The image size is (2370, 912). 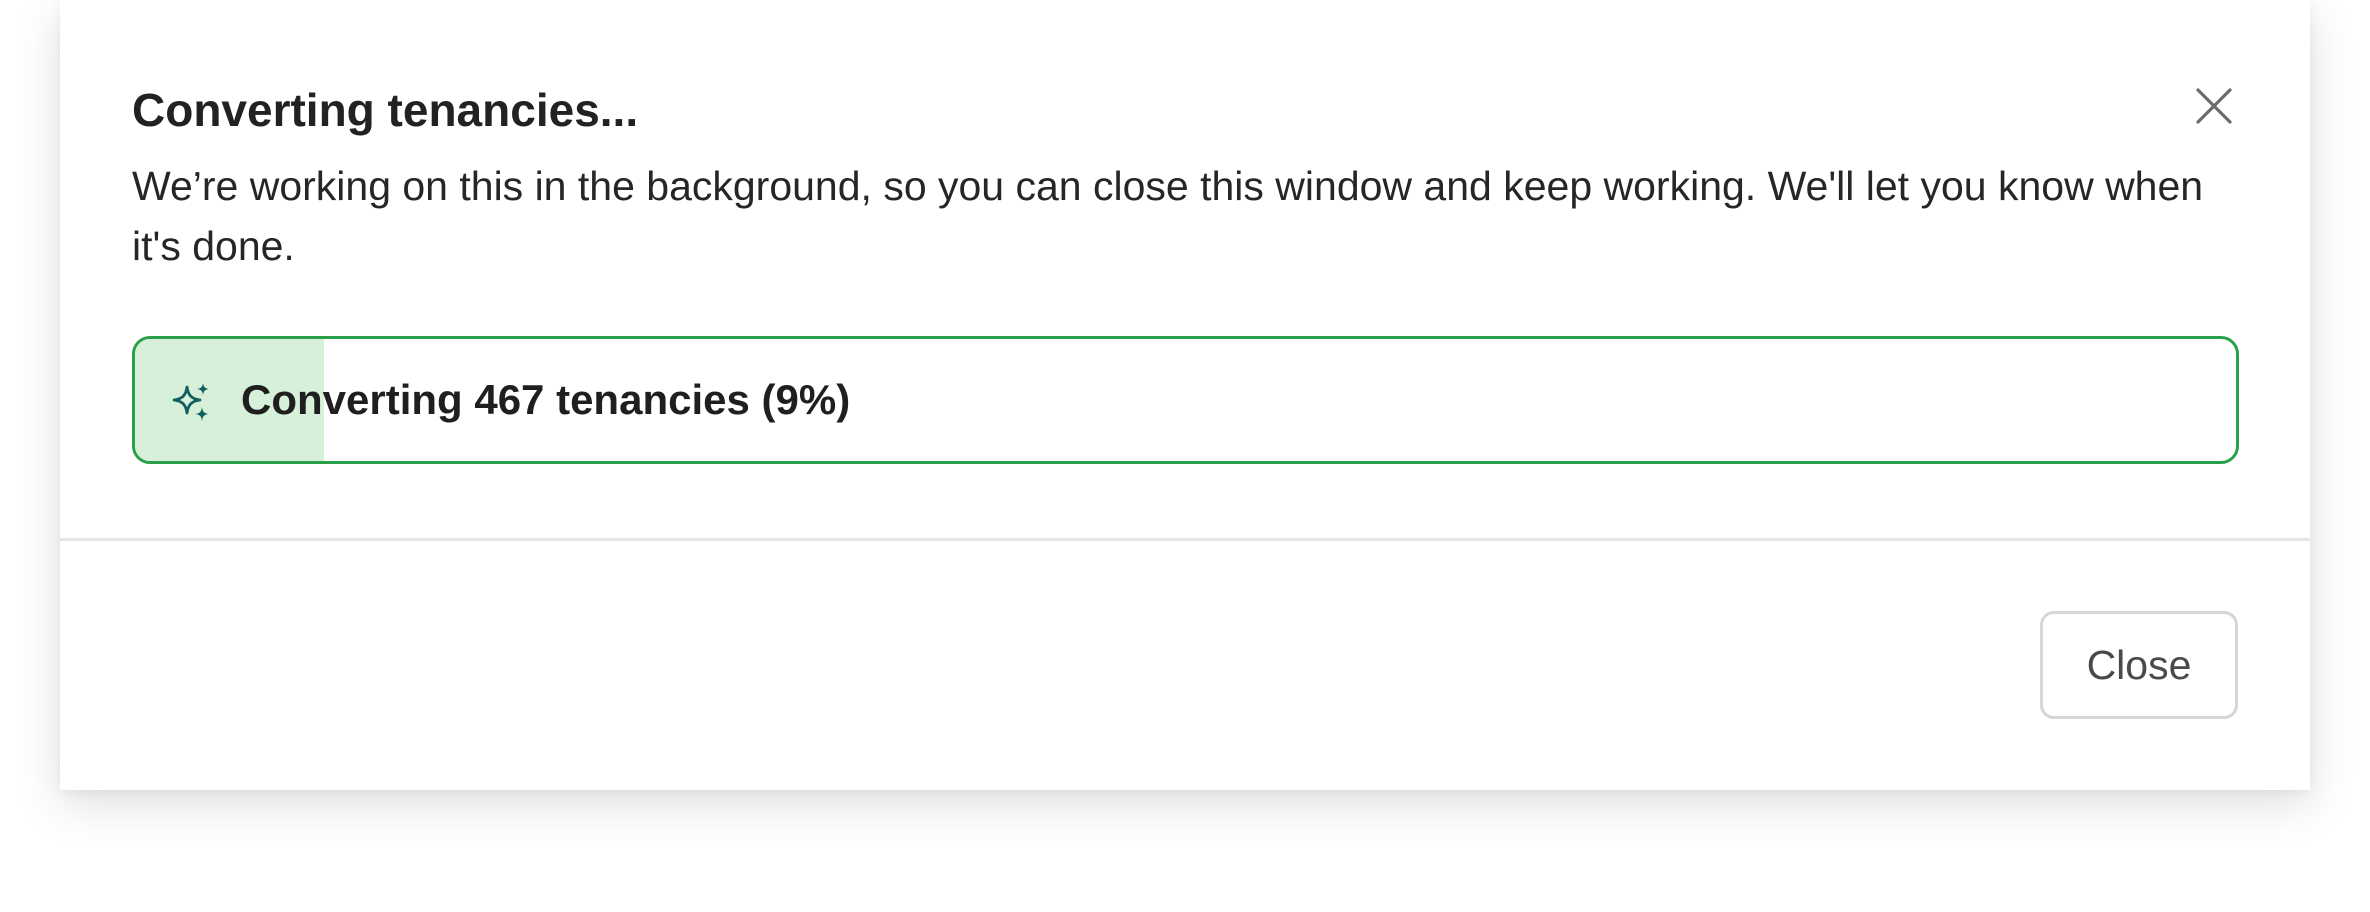 What do you see at coordinates (192, 402) in the screenshot?
I see `sparkles-icon` at bounding box center [192, 402].